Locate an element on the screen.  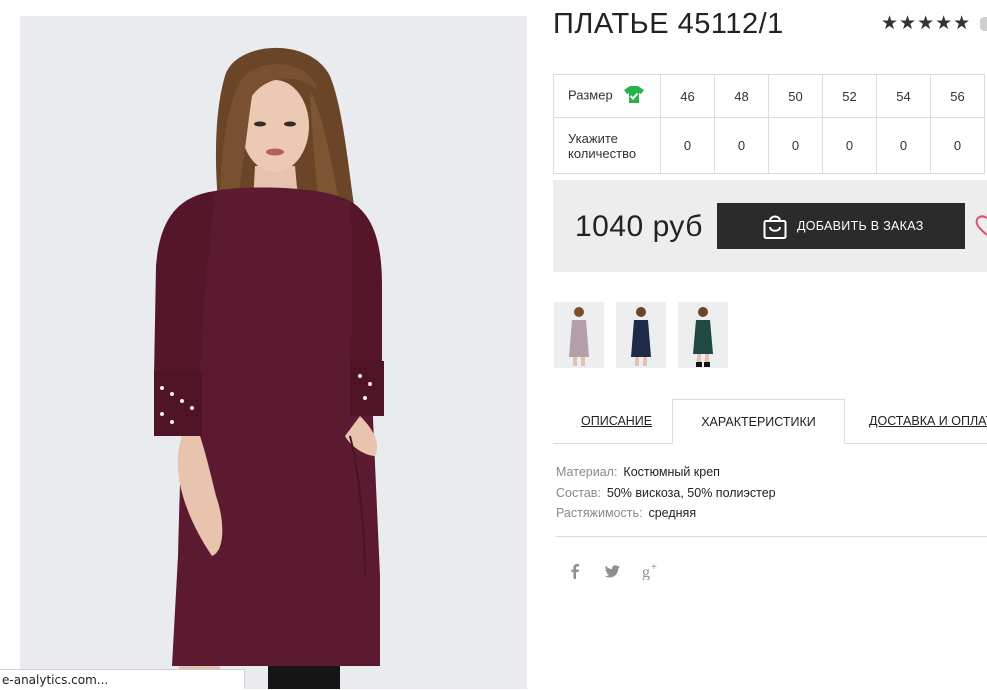
add-to-order-button: ДОБАВИТЬ В ЗАКАЗ is located at coordinates (841, 226).